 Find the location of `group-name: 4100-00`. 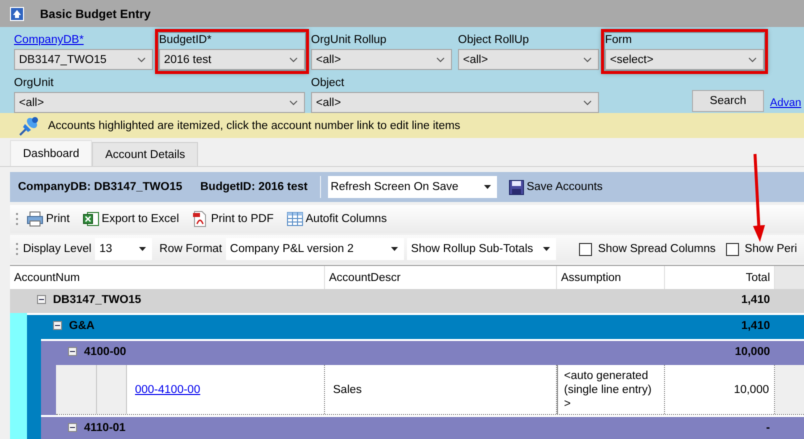

group-name: 4100-00 is located at coordinates (105, 352).